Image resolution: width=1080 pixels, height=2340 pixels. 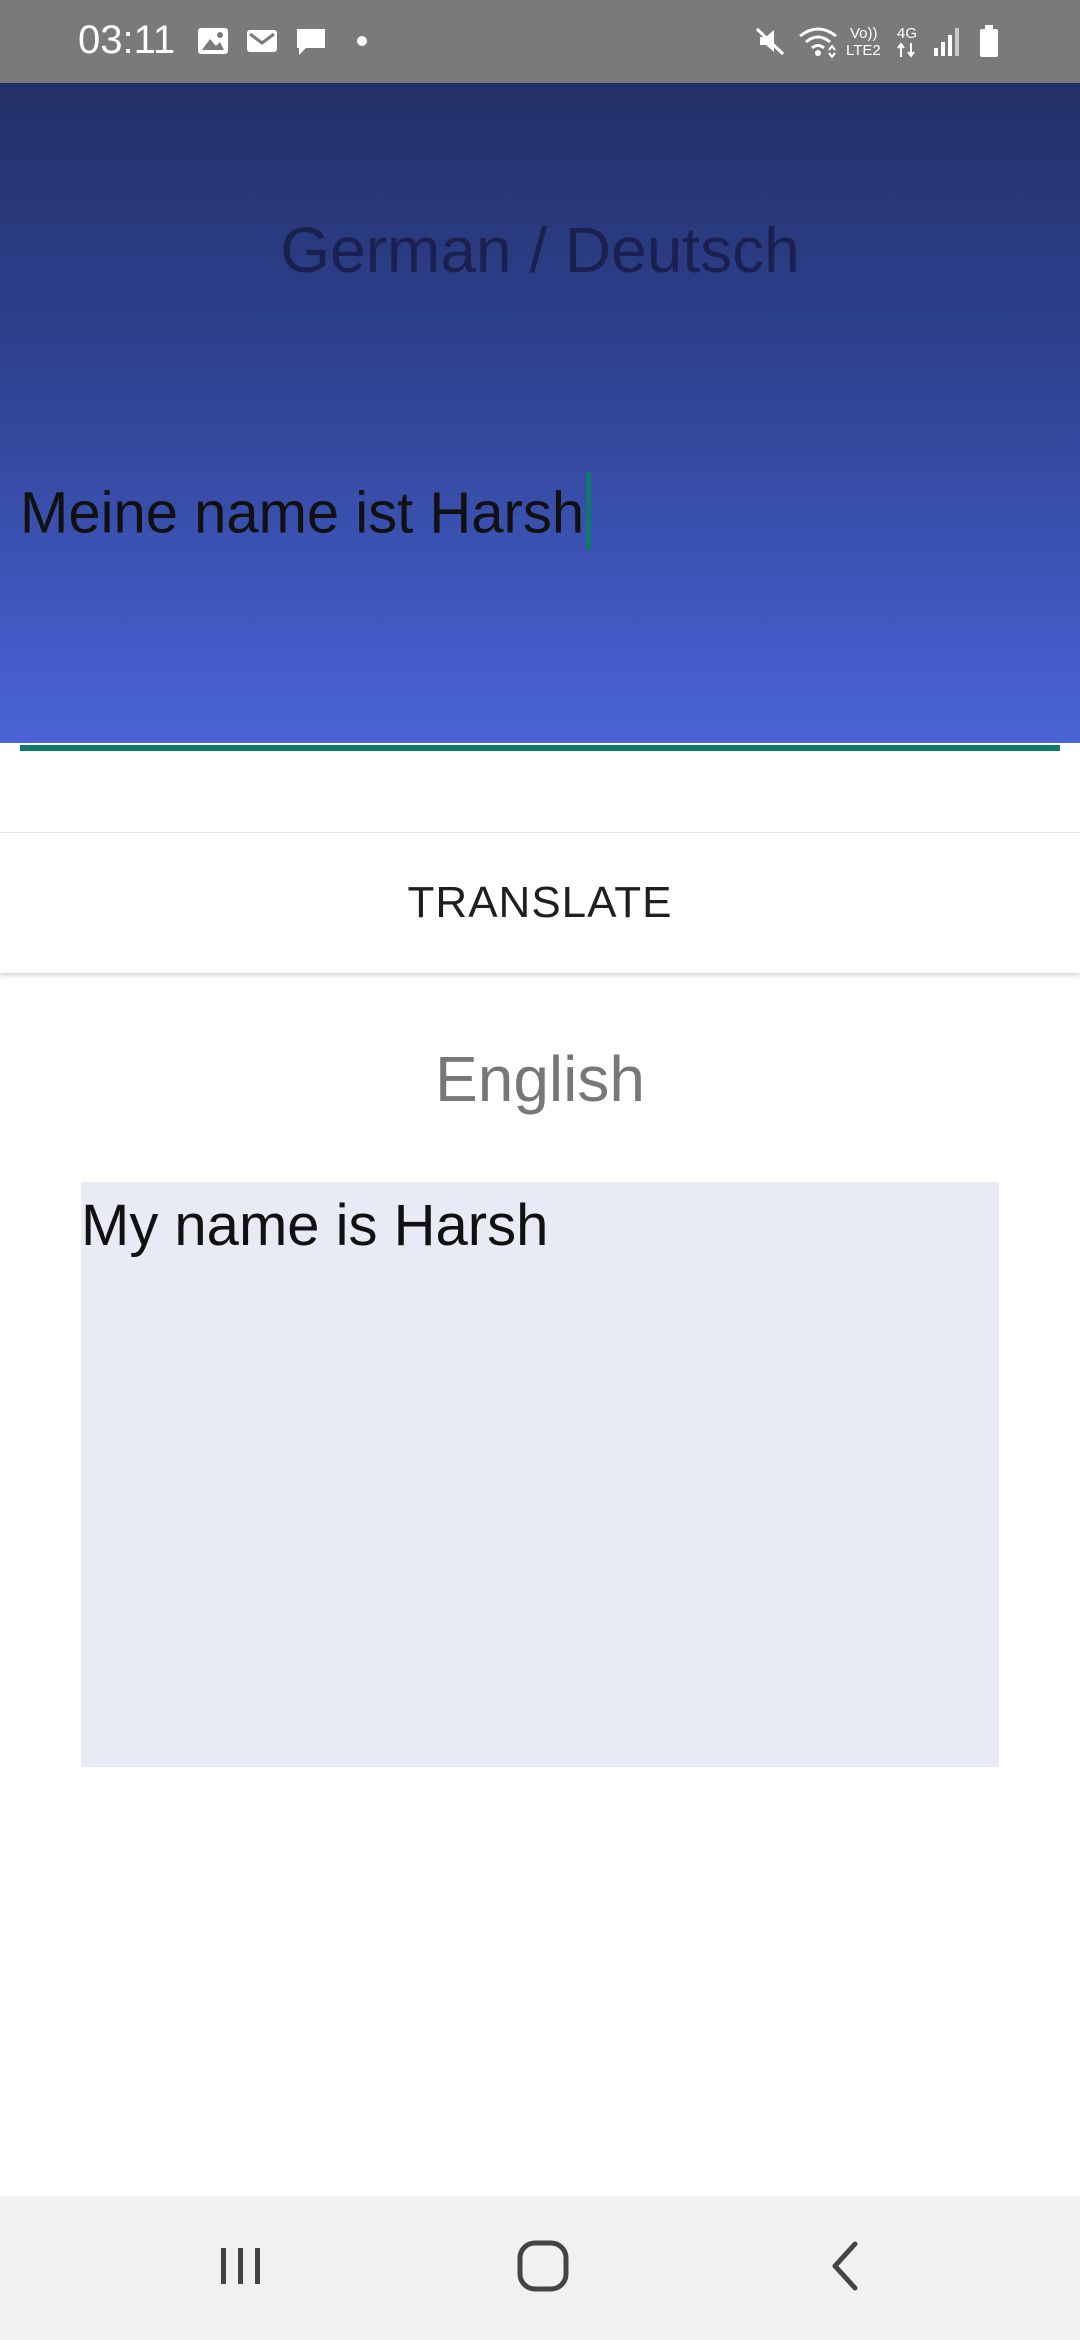 I want to click on gmail-icon, so click(x=262, y=41).